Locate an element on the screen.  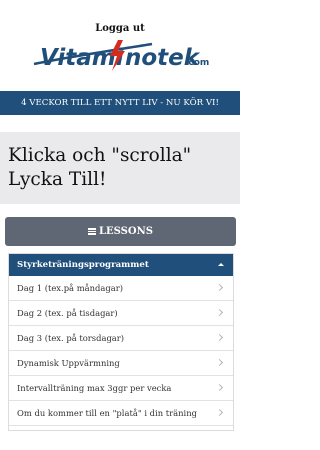
lesson-item-warmup: Dynamisk Uppvärmning is located at coordinates (121, 363).